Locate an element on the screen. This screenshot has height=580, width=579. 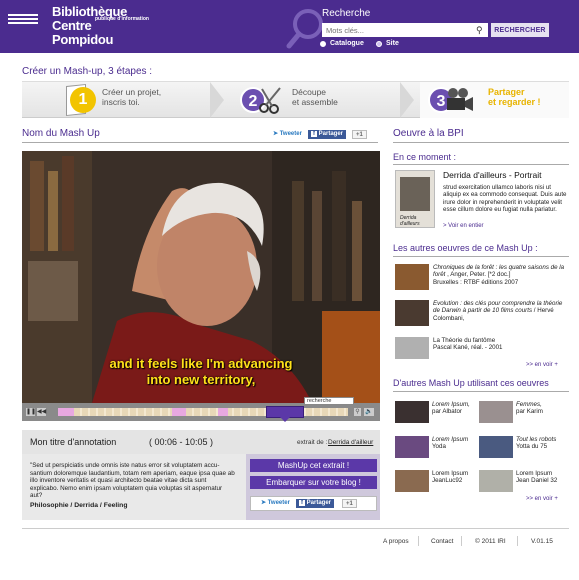
footer-apropos-link: A propos is located at coordinates (396, 541).